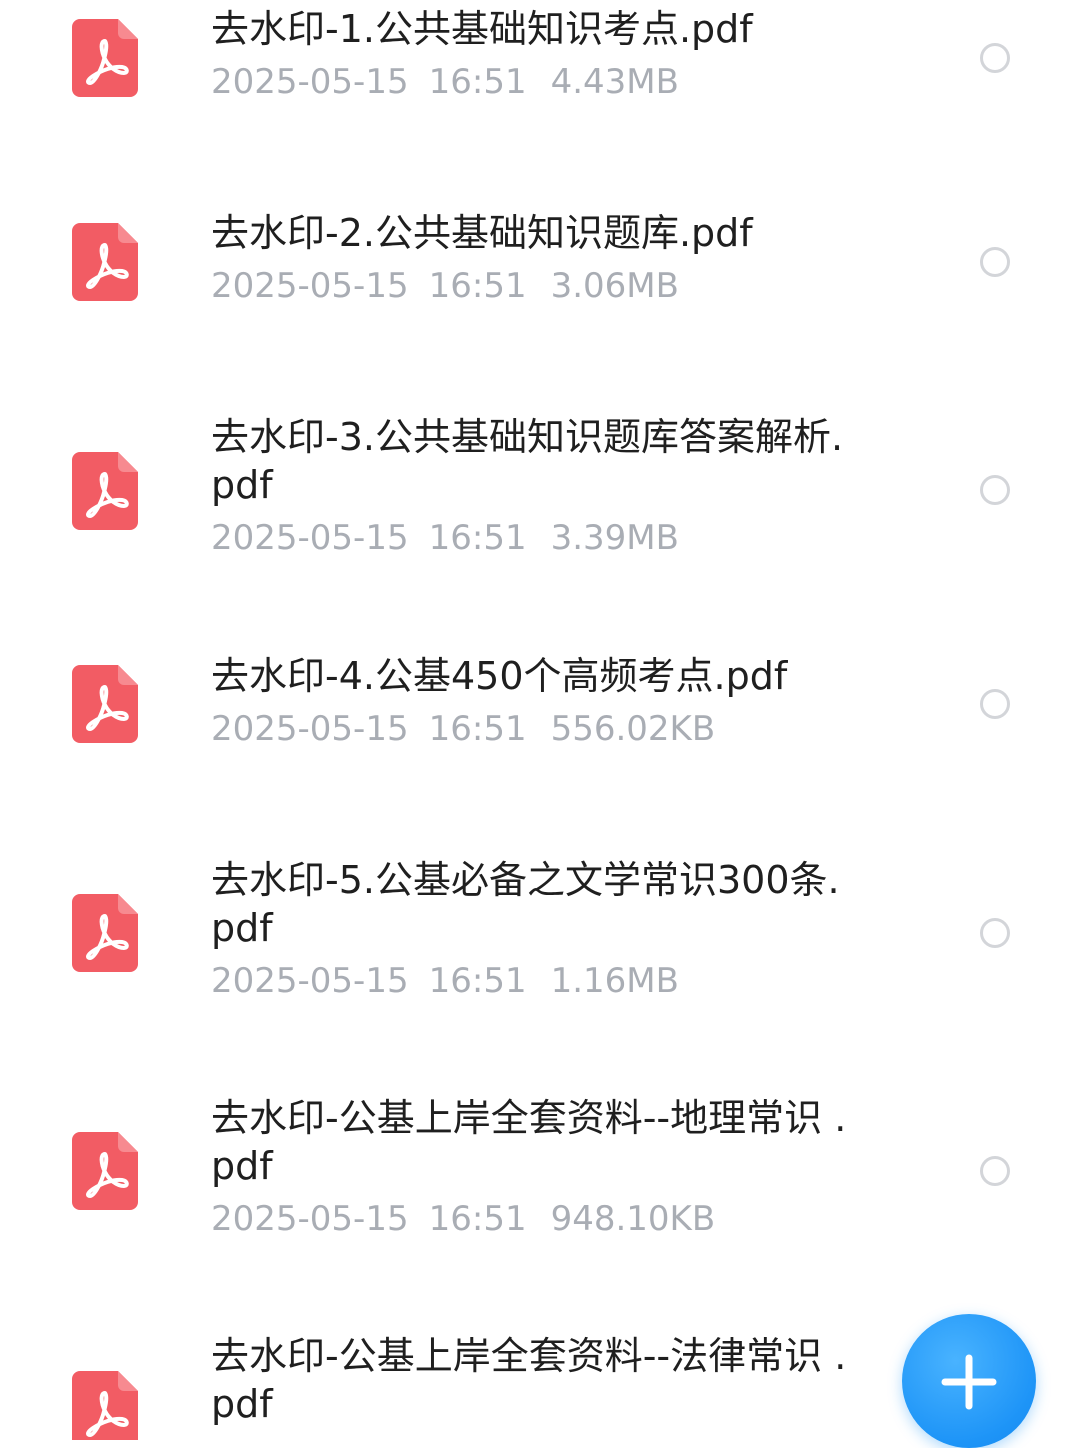  I want to click on file-meta: 2025-05-15 16:51 4.43MB, so click(536, 82).